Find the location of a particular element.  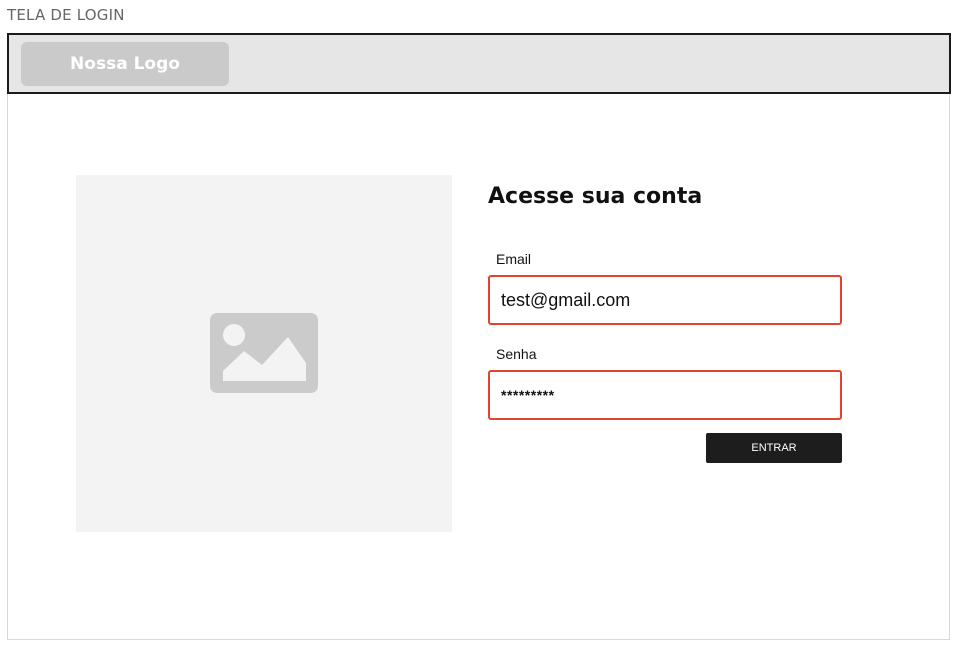

senha-label: Senha is located at coordinates (516, 354).